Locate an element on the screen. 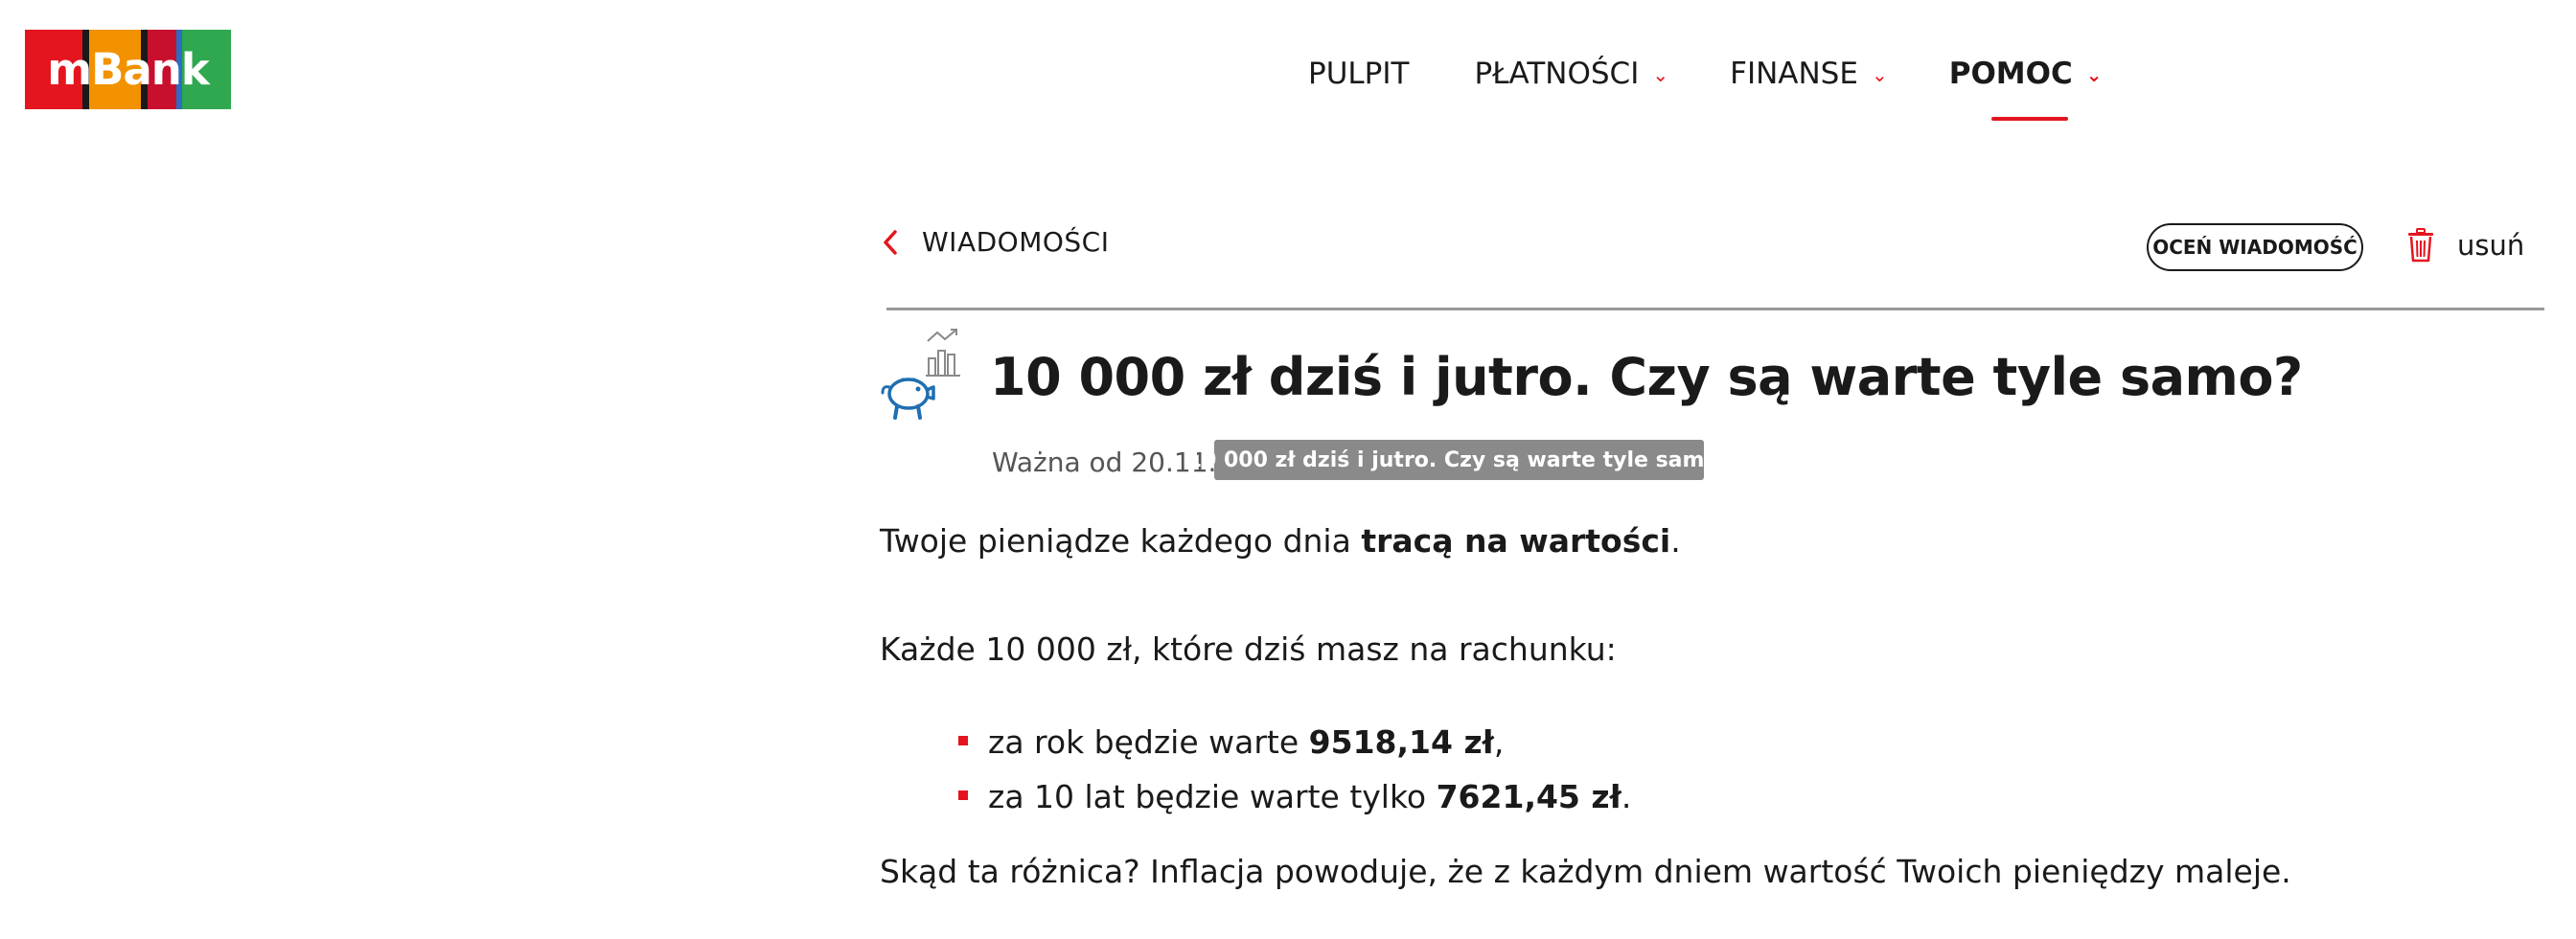 Image resolution: width=2576 pixels, height=939 pixels. active-nav-indicator is located at coordinates (2029, 119).